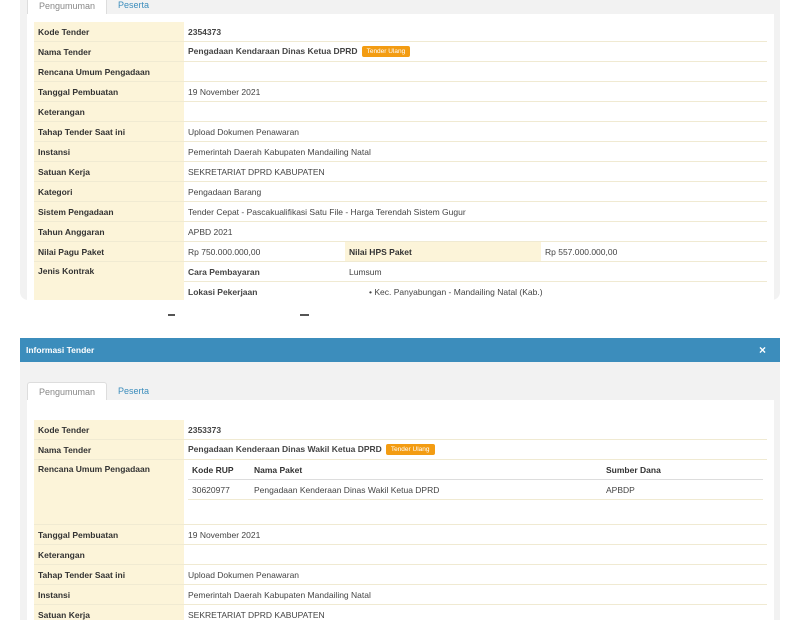 This screenshot has width=800, height=620. I want to click on cara-pembayaran-value: Lumsum, so click(556, 271).